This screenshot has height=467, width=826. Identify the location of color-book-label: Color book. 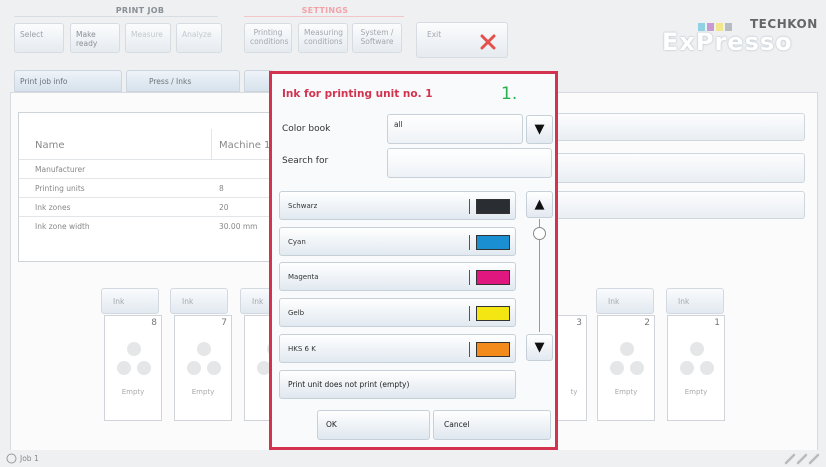
(306, 129).